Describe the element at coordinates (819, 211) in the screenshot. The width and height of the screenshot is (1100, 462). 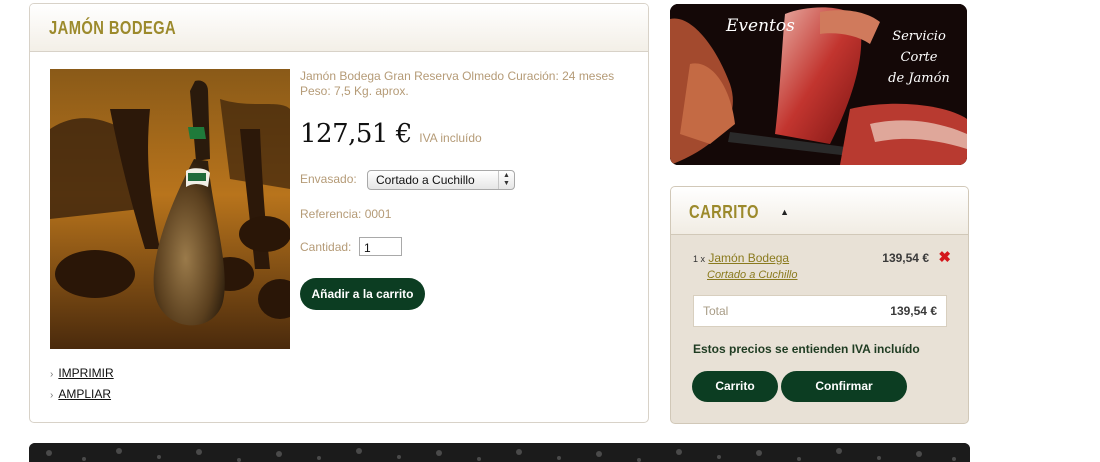
I see `cart-header: CARRITO ▲` at that location.